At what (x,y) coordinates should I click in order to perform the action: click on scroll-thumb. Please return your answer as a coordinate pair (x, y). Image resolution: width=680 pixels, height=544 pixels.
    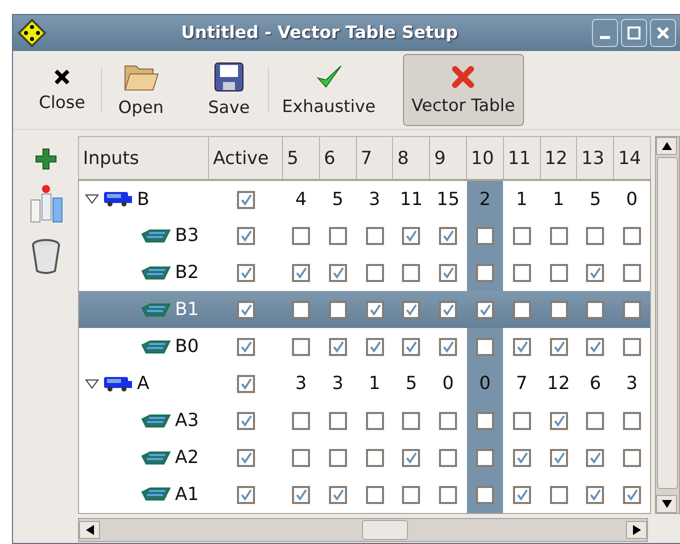
    Looking at the image, I should click on (667, 323).